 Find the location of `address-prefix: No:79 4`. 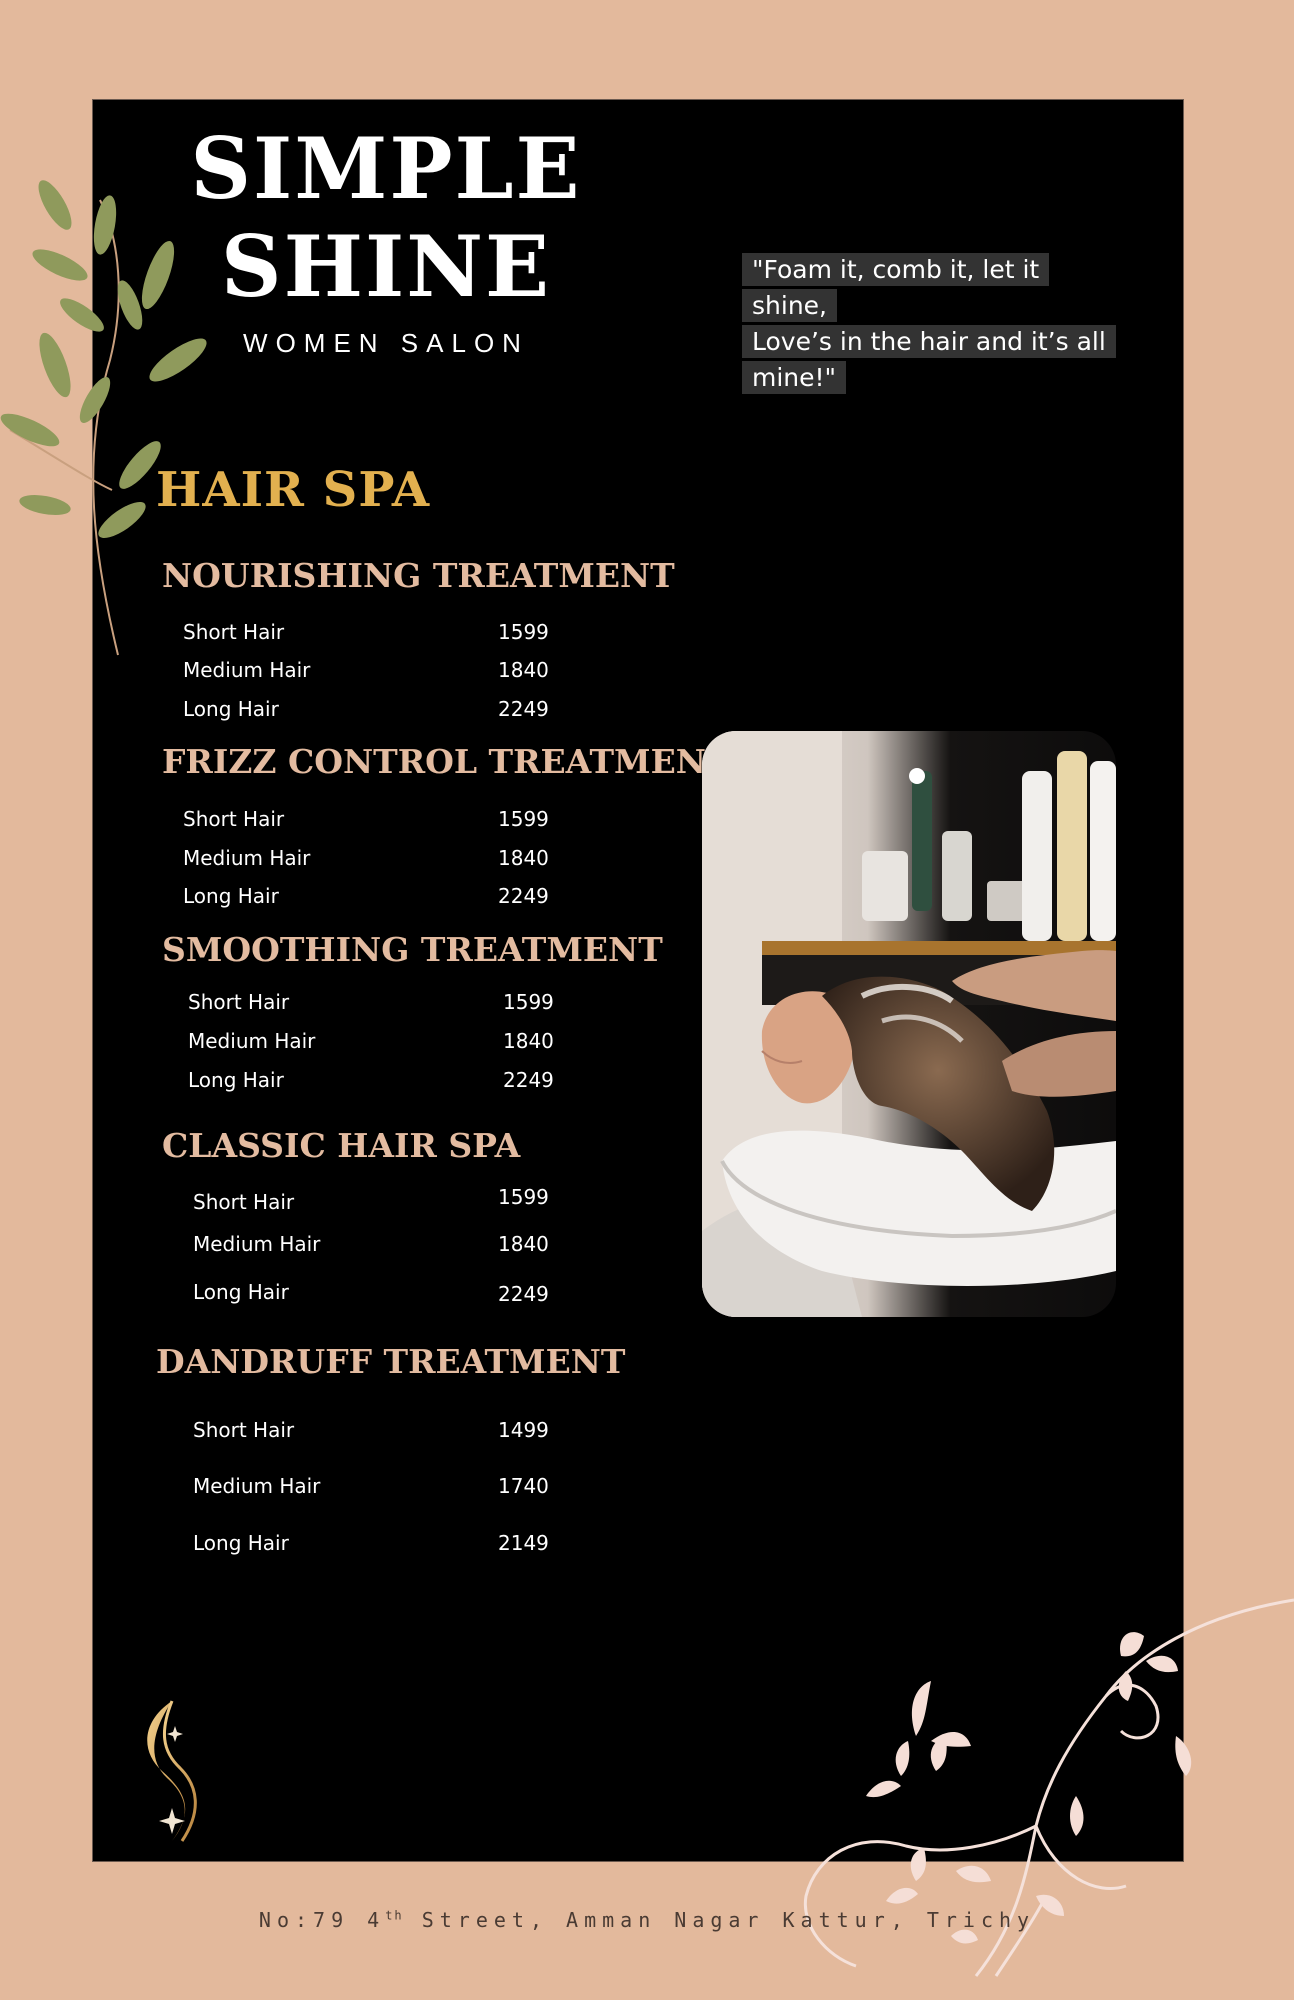

address-prefix: No:79 4 is located at coordinates (322, 1920).